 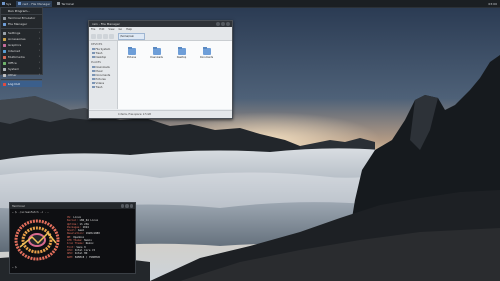 What do you see at coordinates (18, 24) in the screenshot?
I see `menu-item-label: File Manager` at bounding box center [18, 24].